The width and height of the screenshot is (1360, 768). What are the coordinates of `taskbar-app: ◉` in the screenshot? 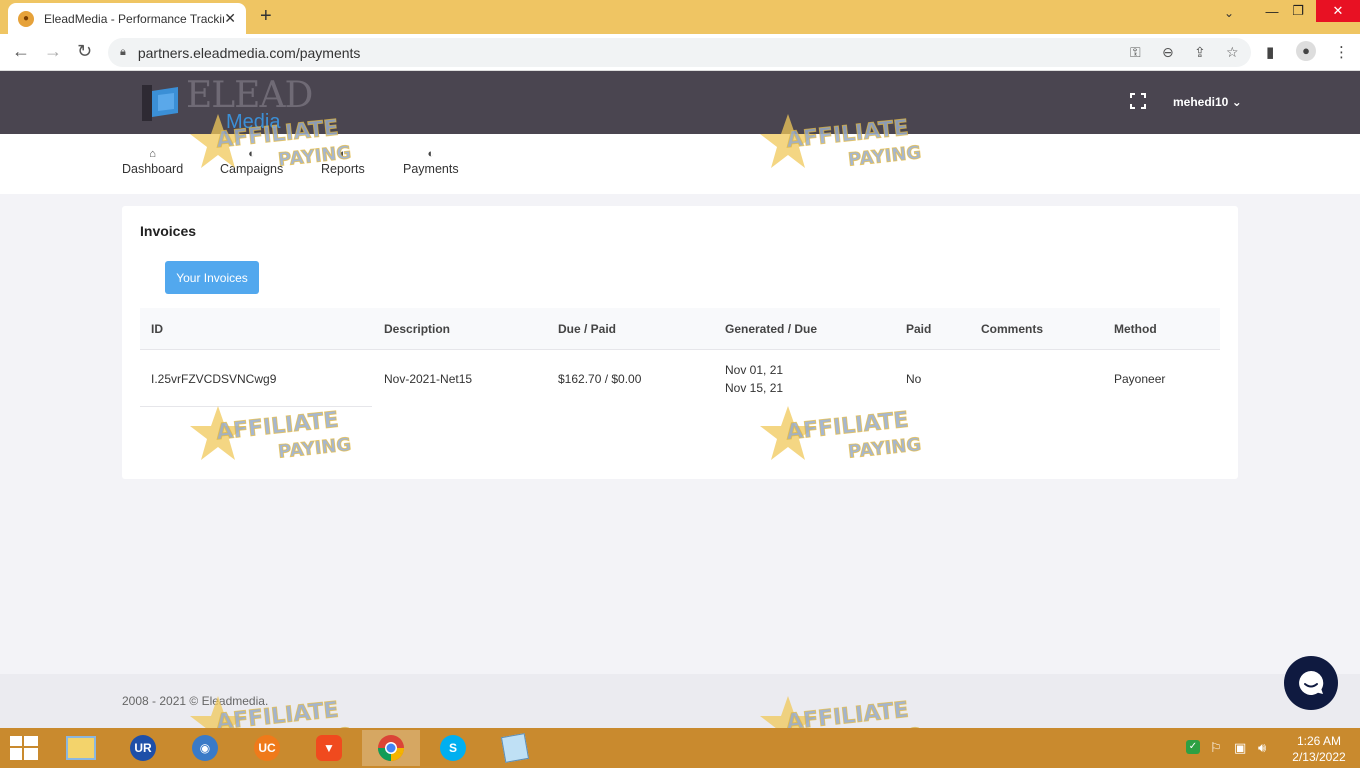 It's located at (205, 748).